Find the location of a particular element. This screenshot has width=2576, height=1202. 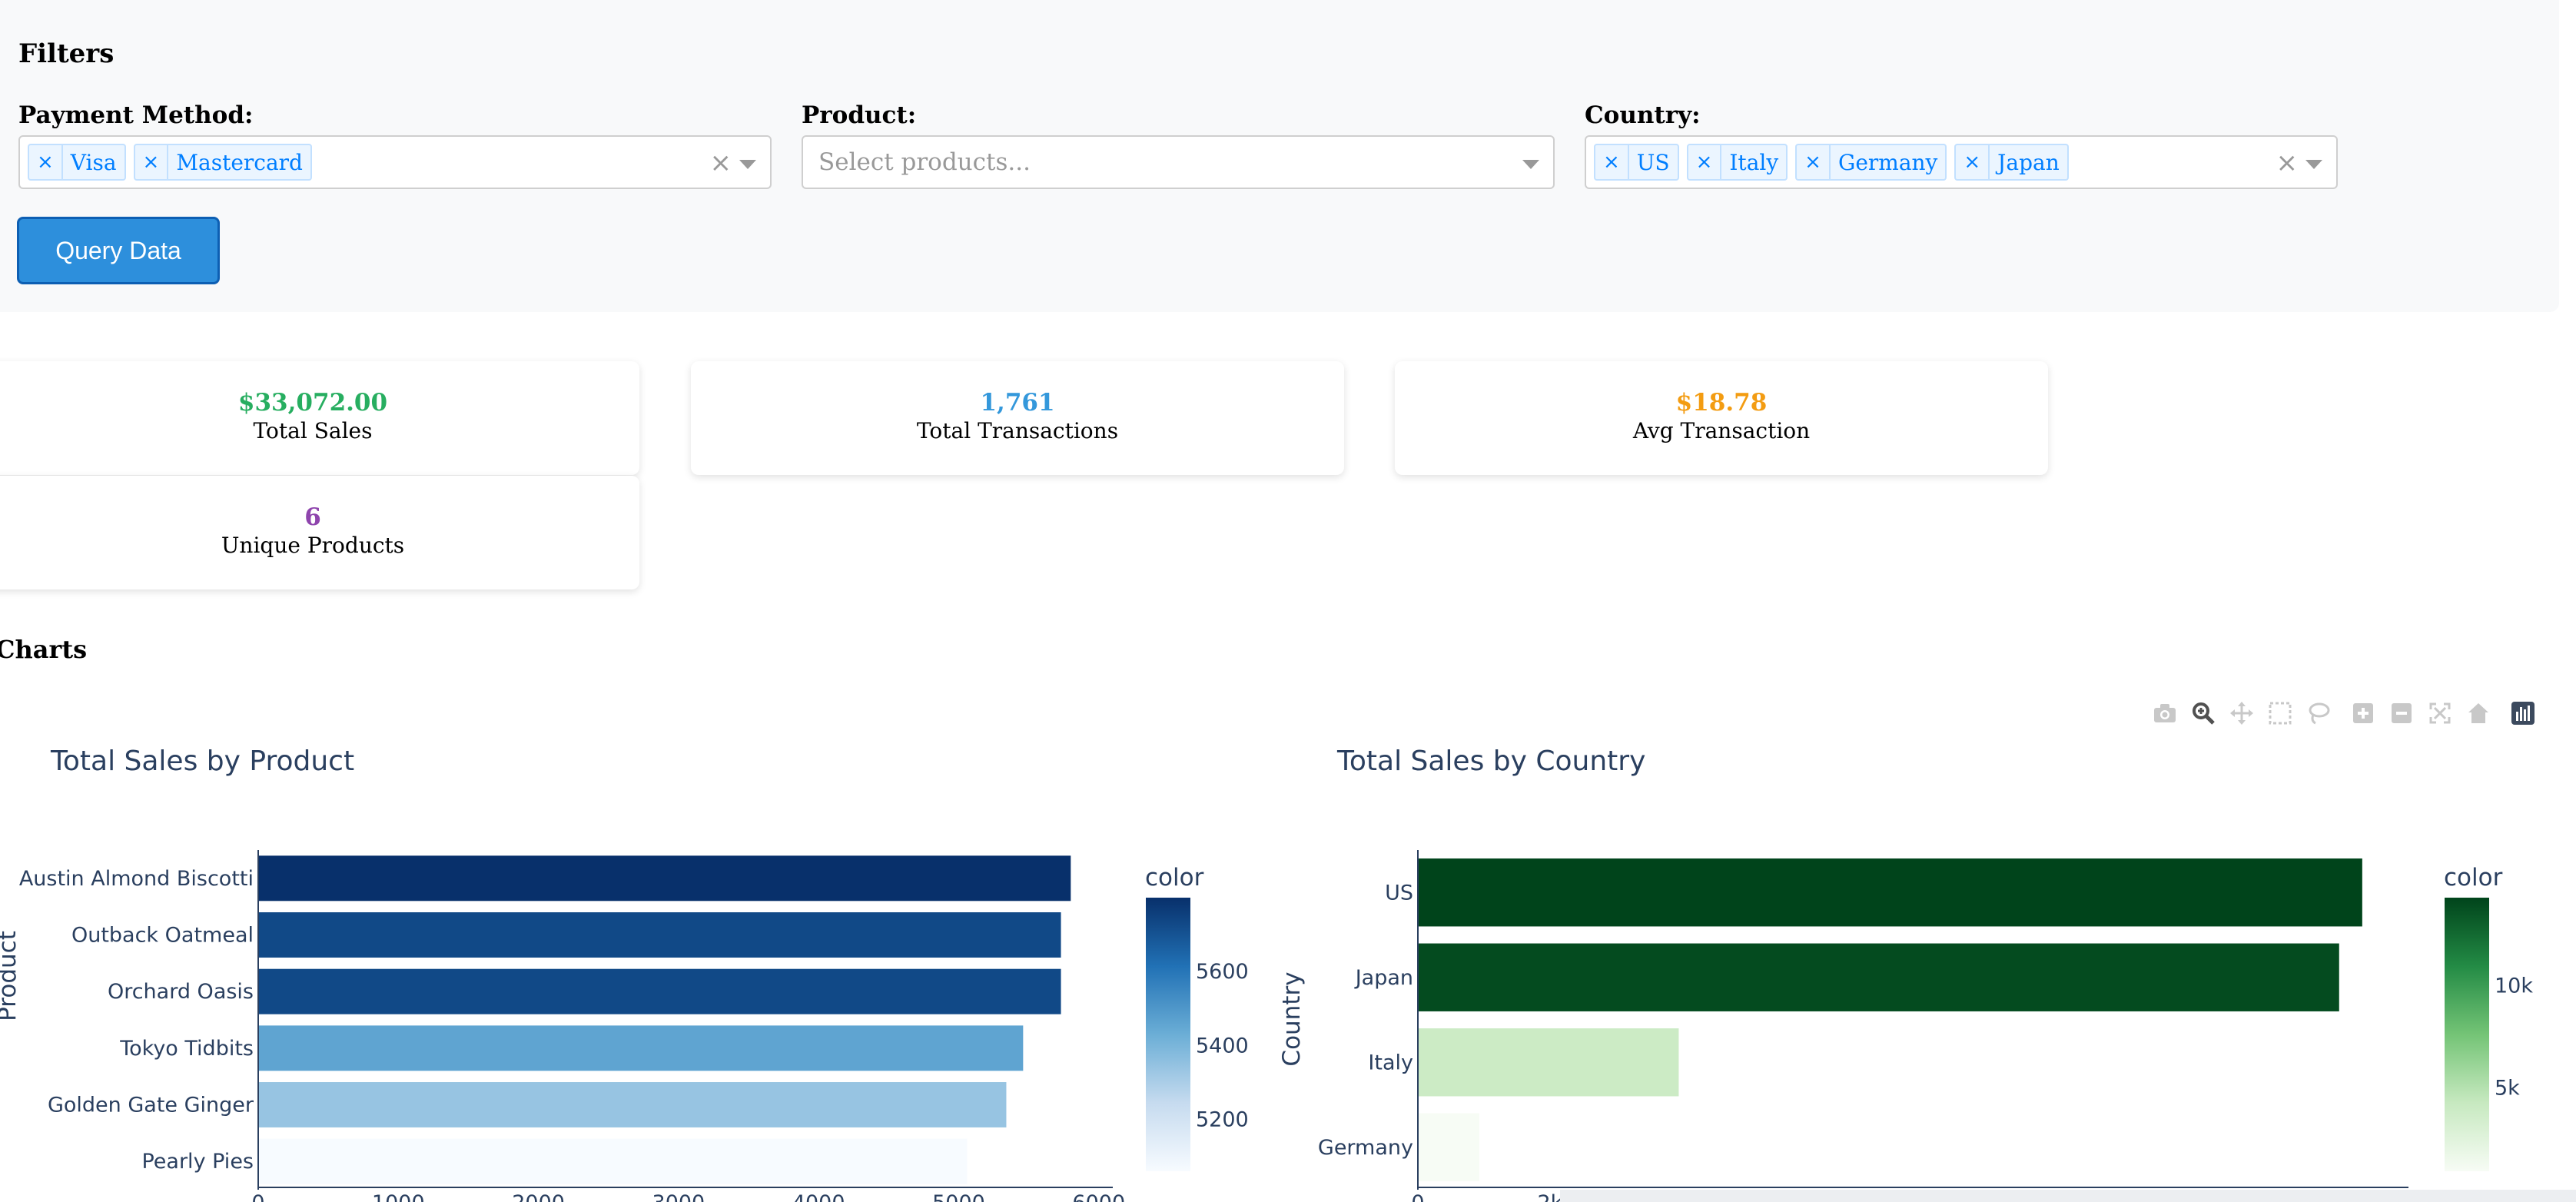

zoom-icon is located at coordinates (2203, 713).